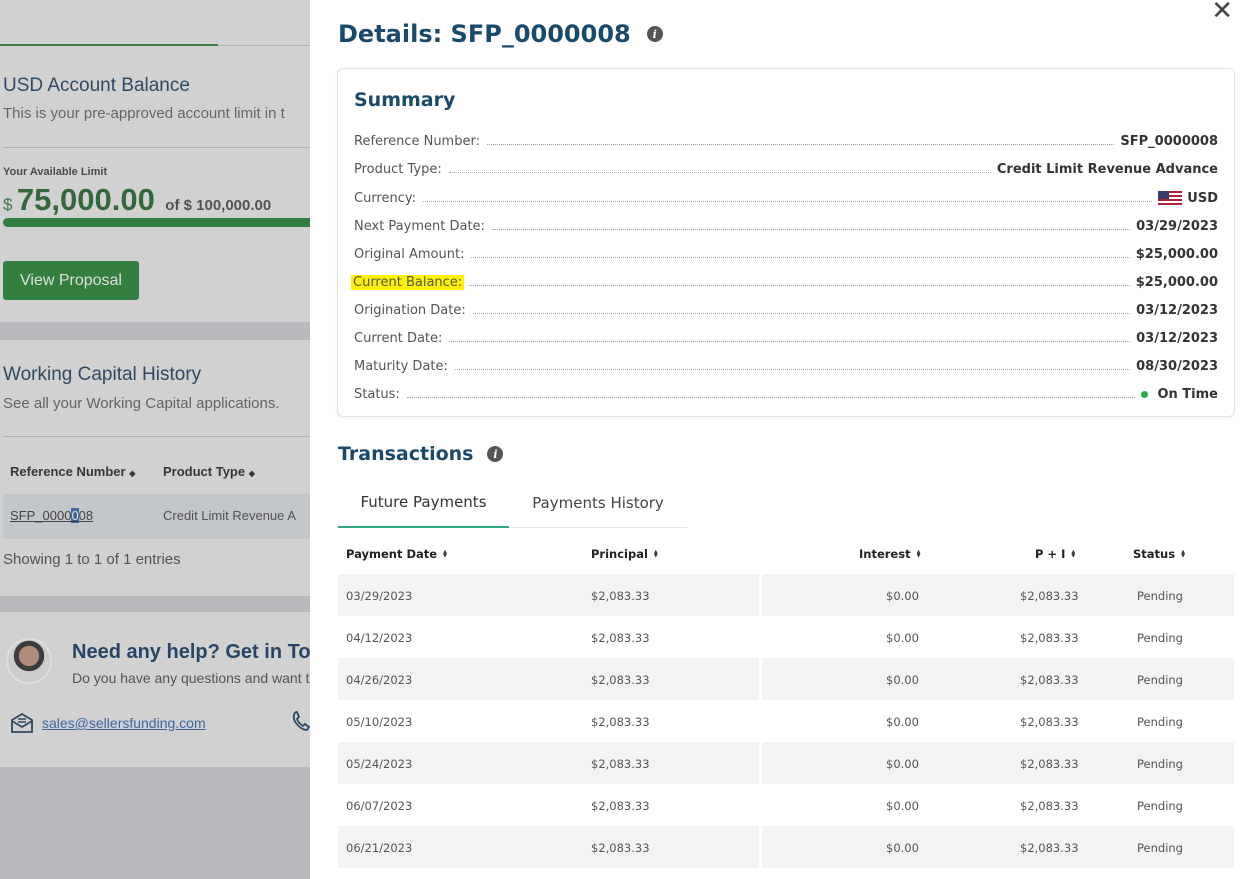 The image size is (1247, 879). What do you see at coordinates (392, 554) in the screenshot?
I see `column-label: Payment Date` at bounding box center [392, 554].